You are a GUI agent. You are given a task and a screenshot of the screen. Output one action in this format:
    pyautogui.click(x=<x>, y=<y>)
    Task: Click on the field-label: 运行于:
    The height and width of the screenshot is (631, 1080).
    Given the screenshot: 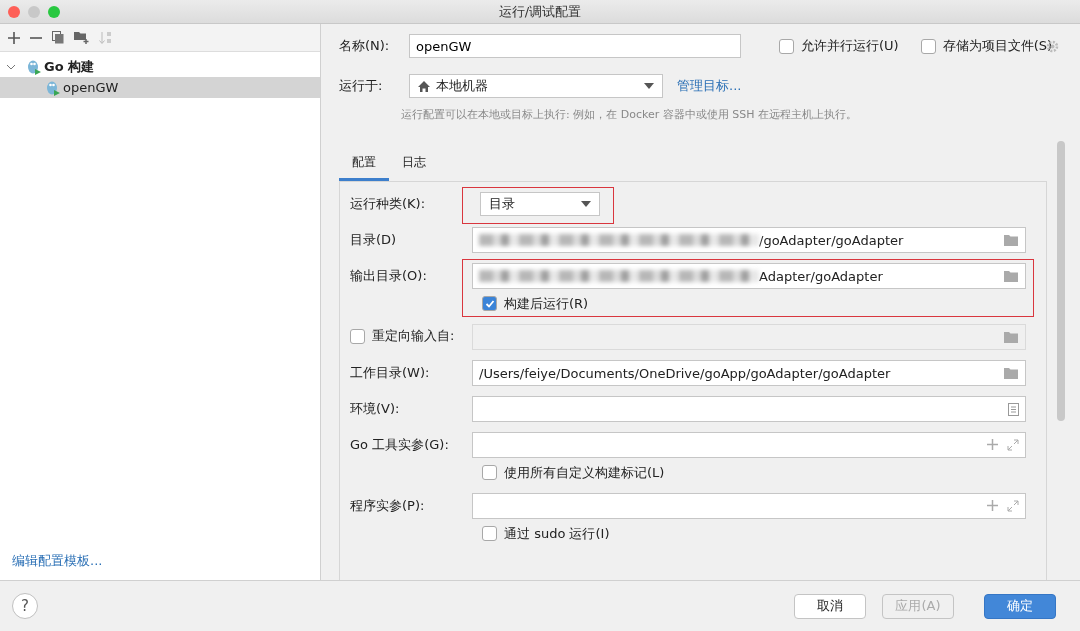 What is the action you would take?
    pyautogui.click(x=361, y=86)
    